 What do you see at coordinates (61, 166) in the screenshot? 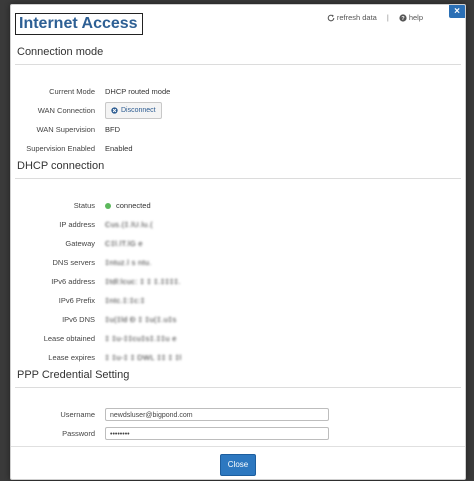
I see `dhcp-connection-heading: DHCP connection` at bounding box center [61, 166].